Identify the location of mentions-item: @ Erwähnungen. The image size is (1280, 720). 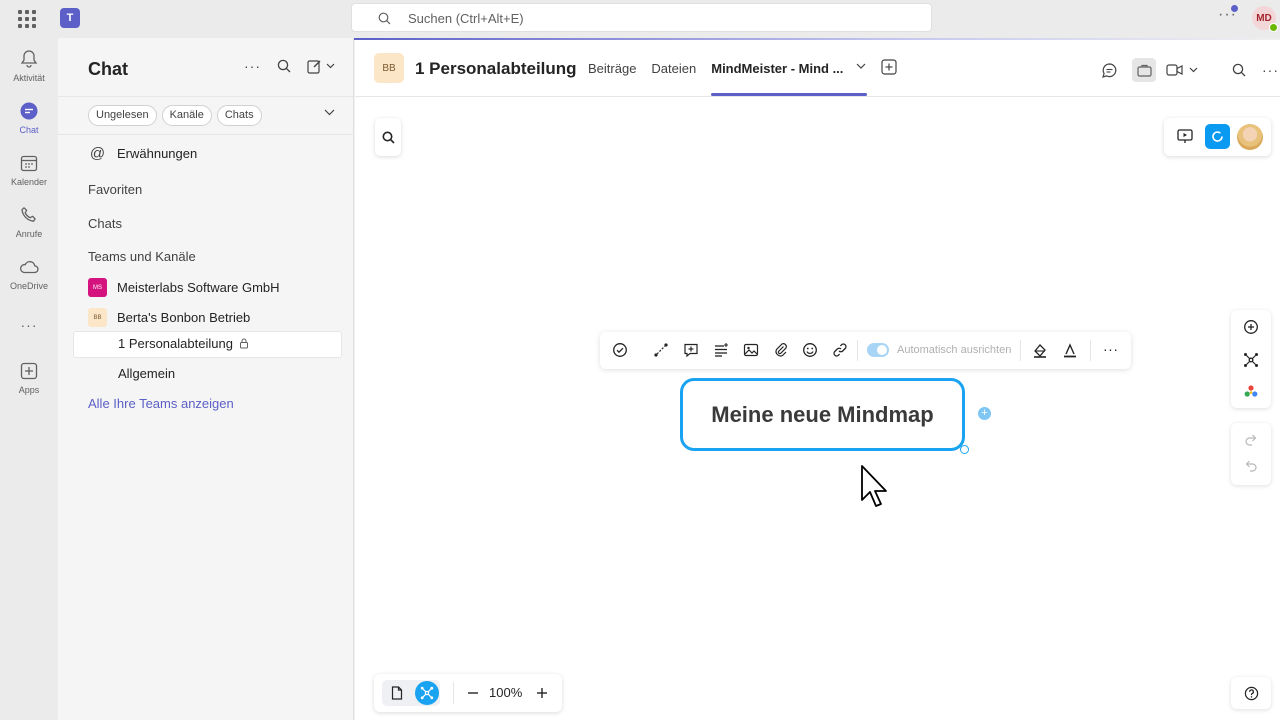
(142, 153).